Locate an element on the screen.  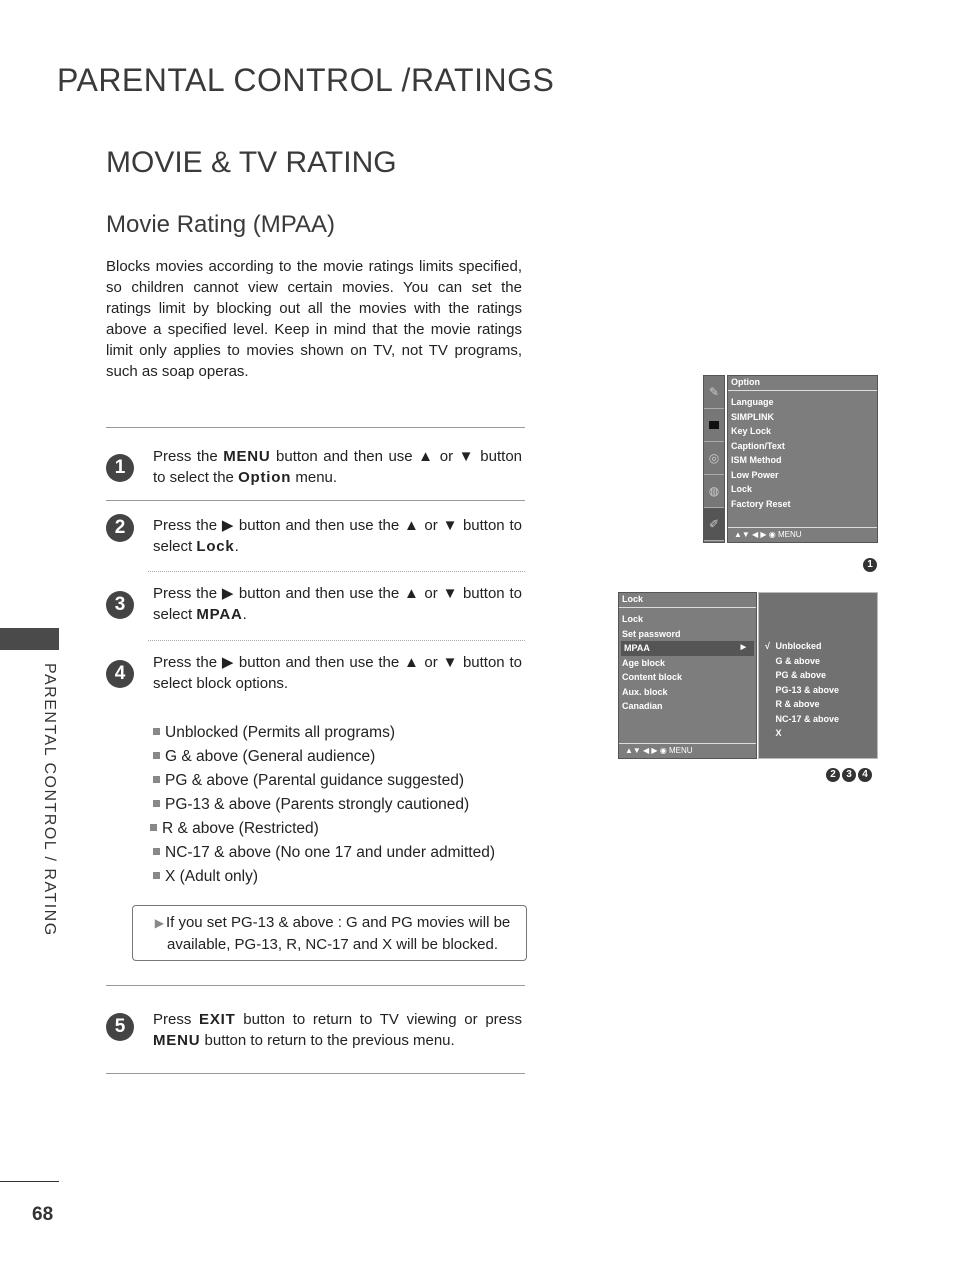
list-item: PG & above (Parental guidance suggested) is located at coordinates (324, 781).